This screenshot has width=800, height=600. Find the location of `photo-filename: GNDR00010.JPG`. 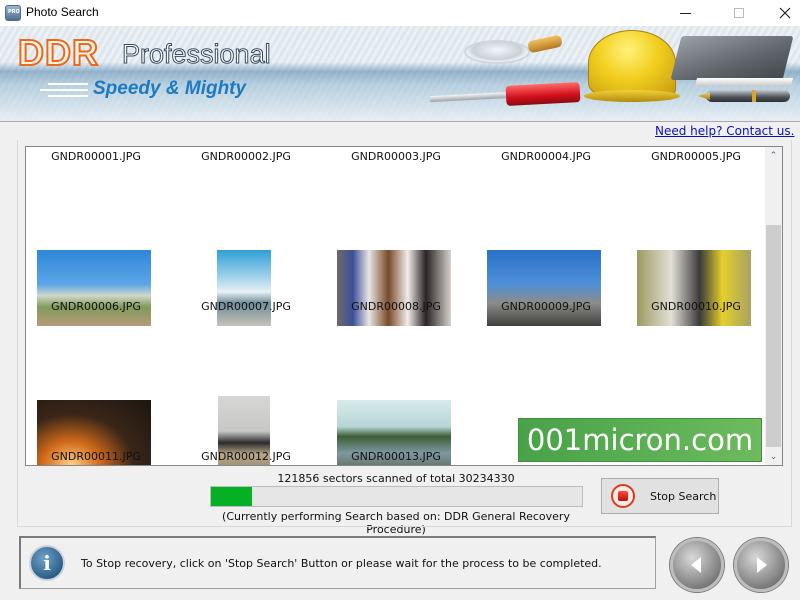

photo-filename: GNDR00010.JPG is located at coordinates (696, 306).